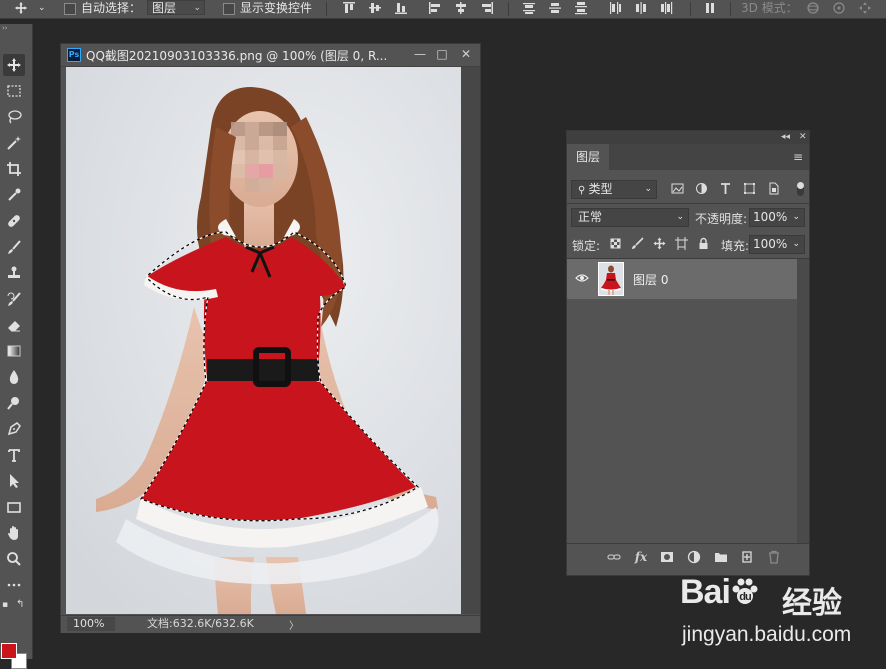 The height and width of the screenshot is (669, 886). What do you see at coordinates (641, 8) in the screenshot?
I see `distribute-hcenter-icon` at bounding box center [641, 8].